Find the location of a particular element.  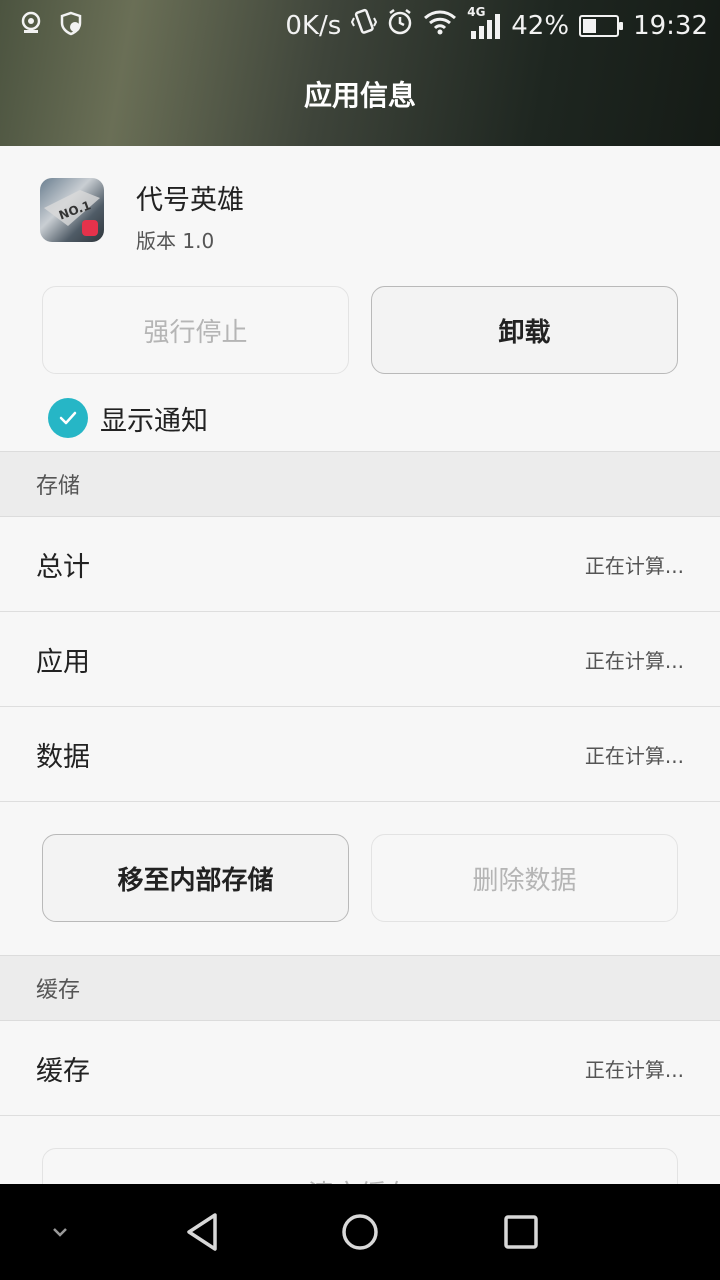

vibrate-icon is located at coordinates (364, 25).